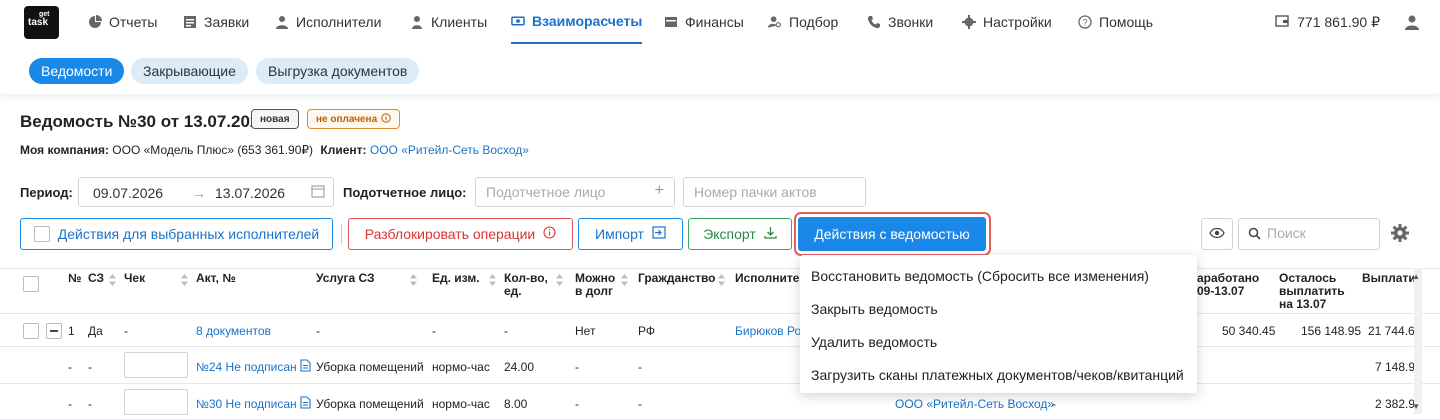 This screenshot has width=1440, height=420. Describe the element at coordinates (1338, 21) in the screenshot. I see `balance-value: 771 861.90 ₽` at that location.